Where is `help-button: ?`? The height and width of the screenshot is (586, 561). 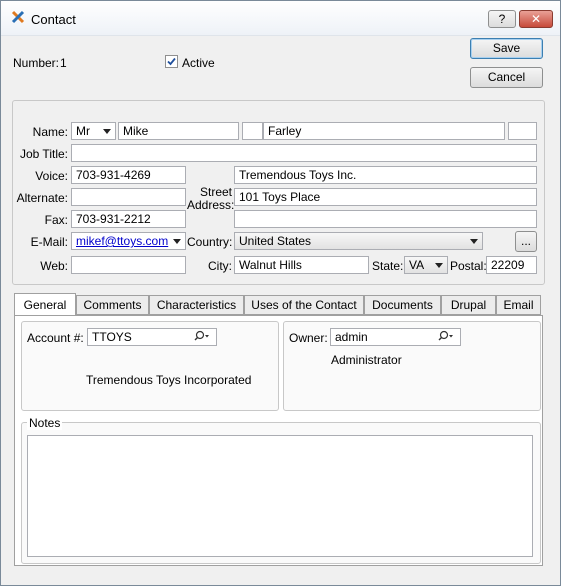
help-button: ? is located at coordinates (502, 19).